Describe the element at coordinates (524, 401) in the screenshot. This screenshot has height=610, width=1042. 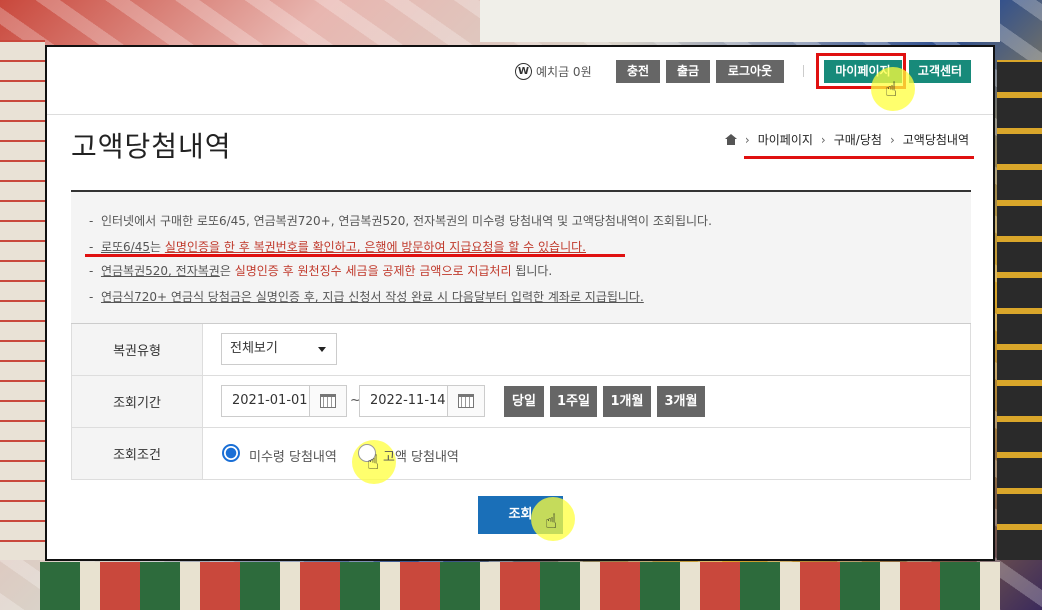
I see `quick-today-button: 당일` at that location.